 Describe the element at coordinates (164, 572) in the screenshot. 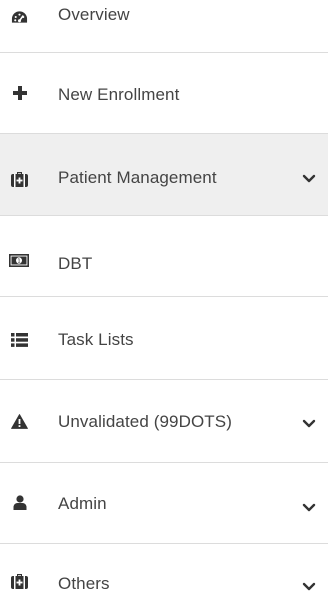

I see `sidebar-item-others: Others` at that location.